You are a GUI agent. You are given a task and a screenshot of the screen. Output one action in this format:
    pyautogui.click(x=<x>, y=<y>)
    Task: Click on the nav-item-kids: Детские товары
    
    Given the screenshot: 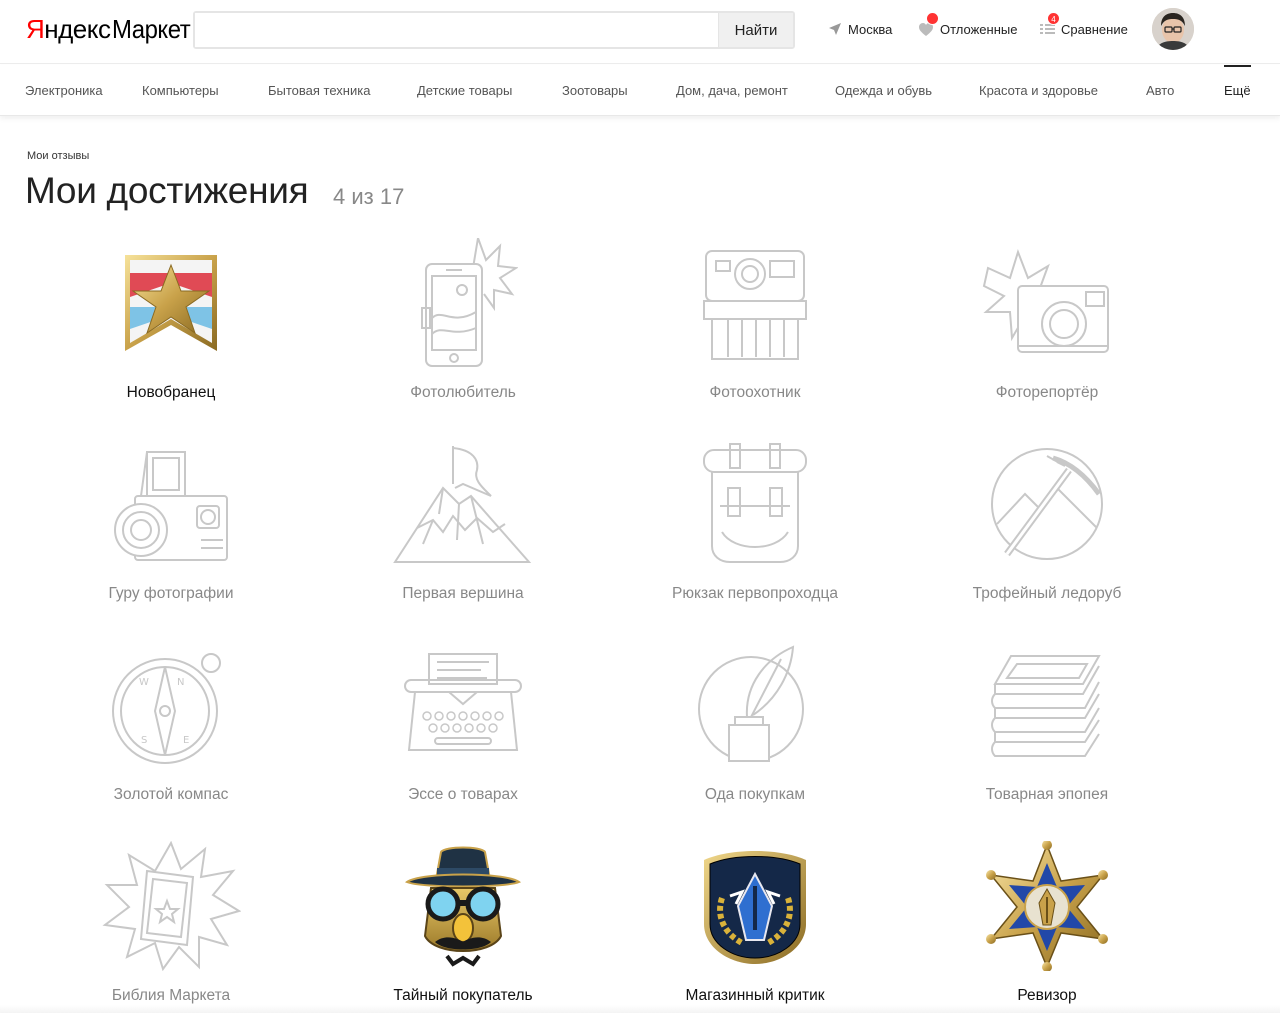 What is the action you would take?
    pyautogui.click(x=464, y=90)
    